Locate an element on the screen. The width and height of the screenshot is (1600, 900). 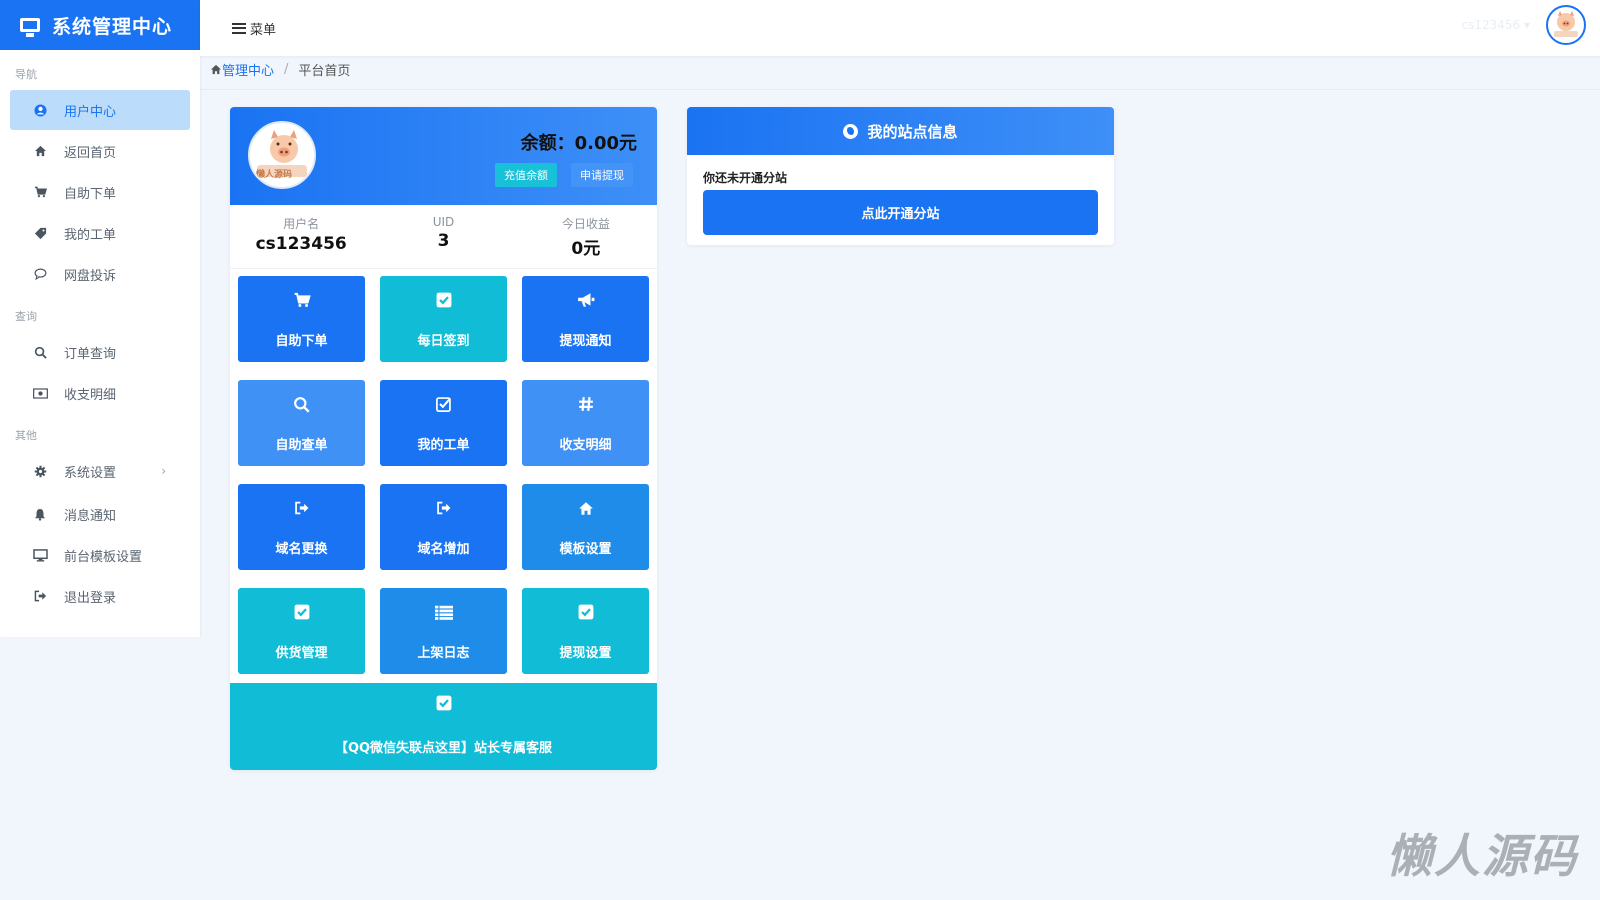
watermark-text: 懒人源码 is located at coordinates (1482, 856).